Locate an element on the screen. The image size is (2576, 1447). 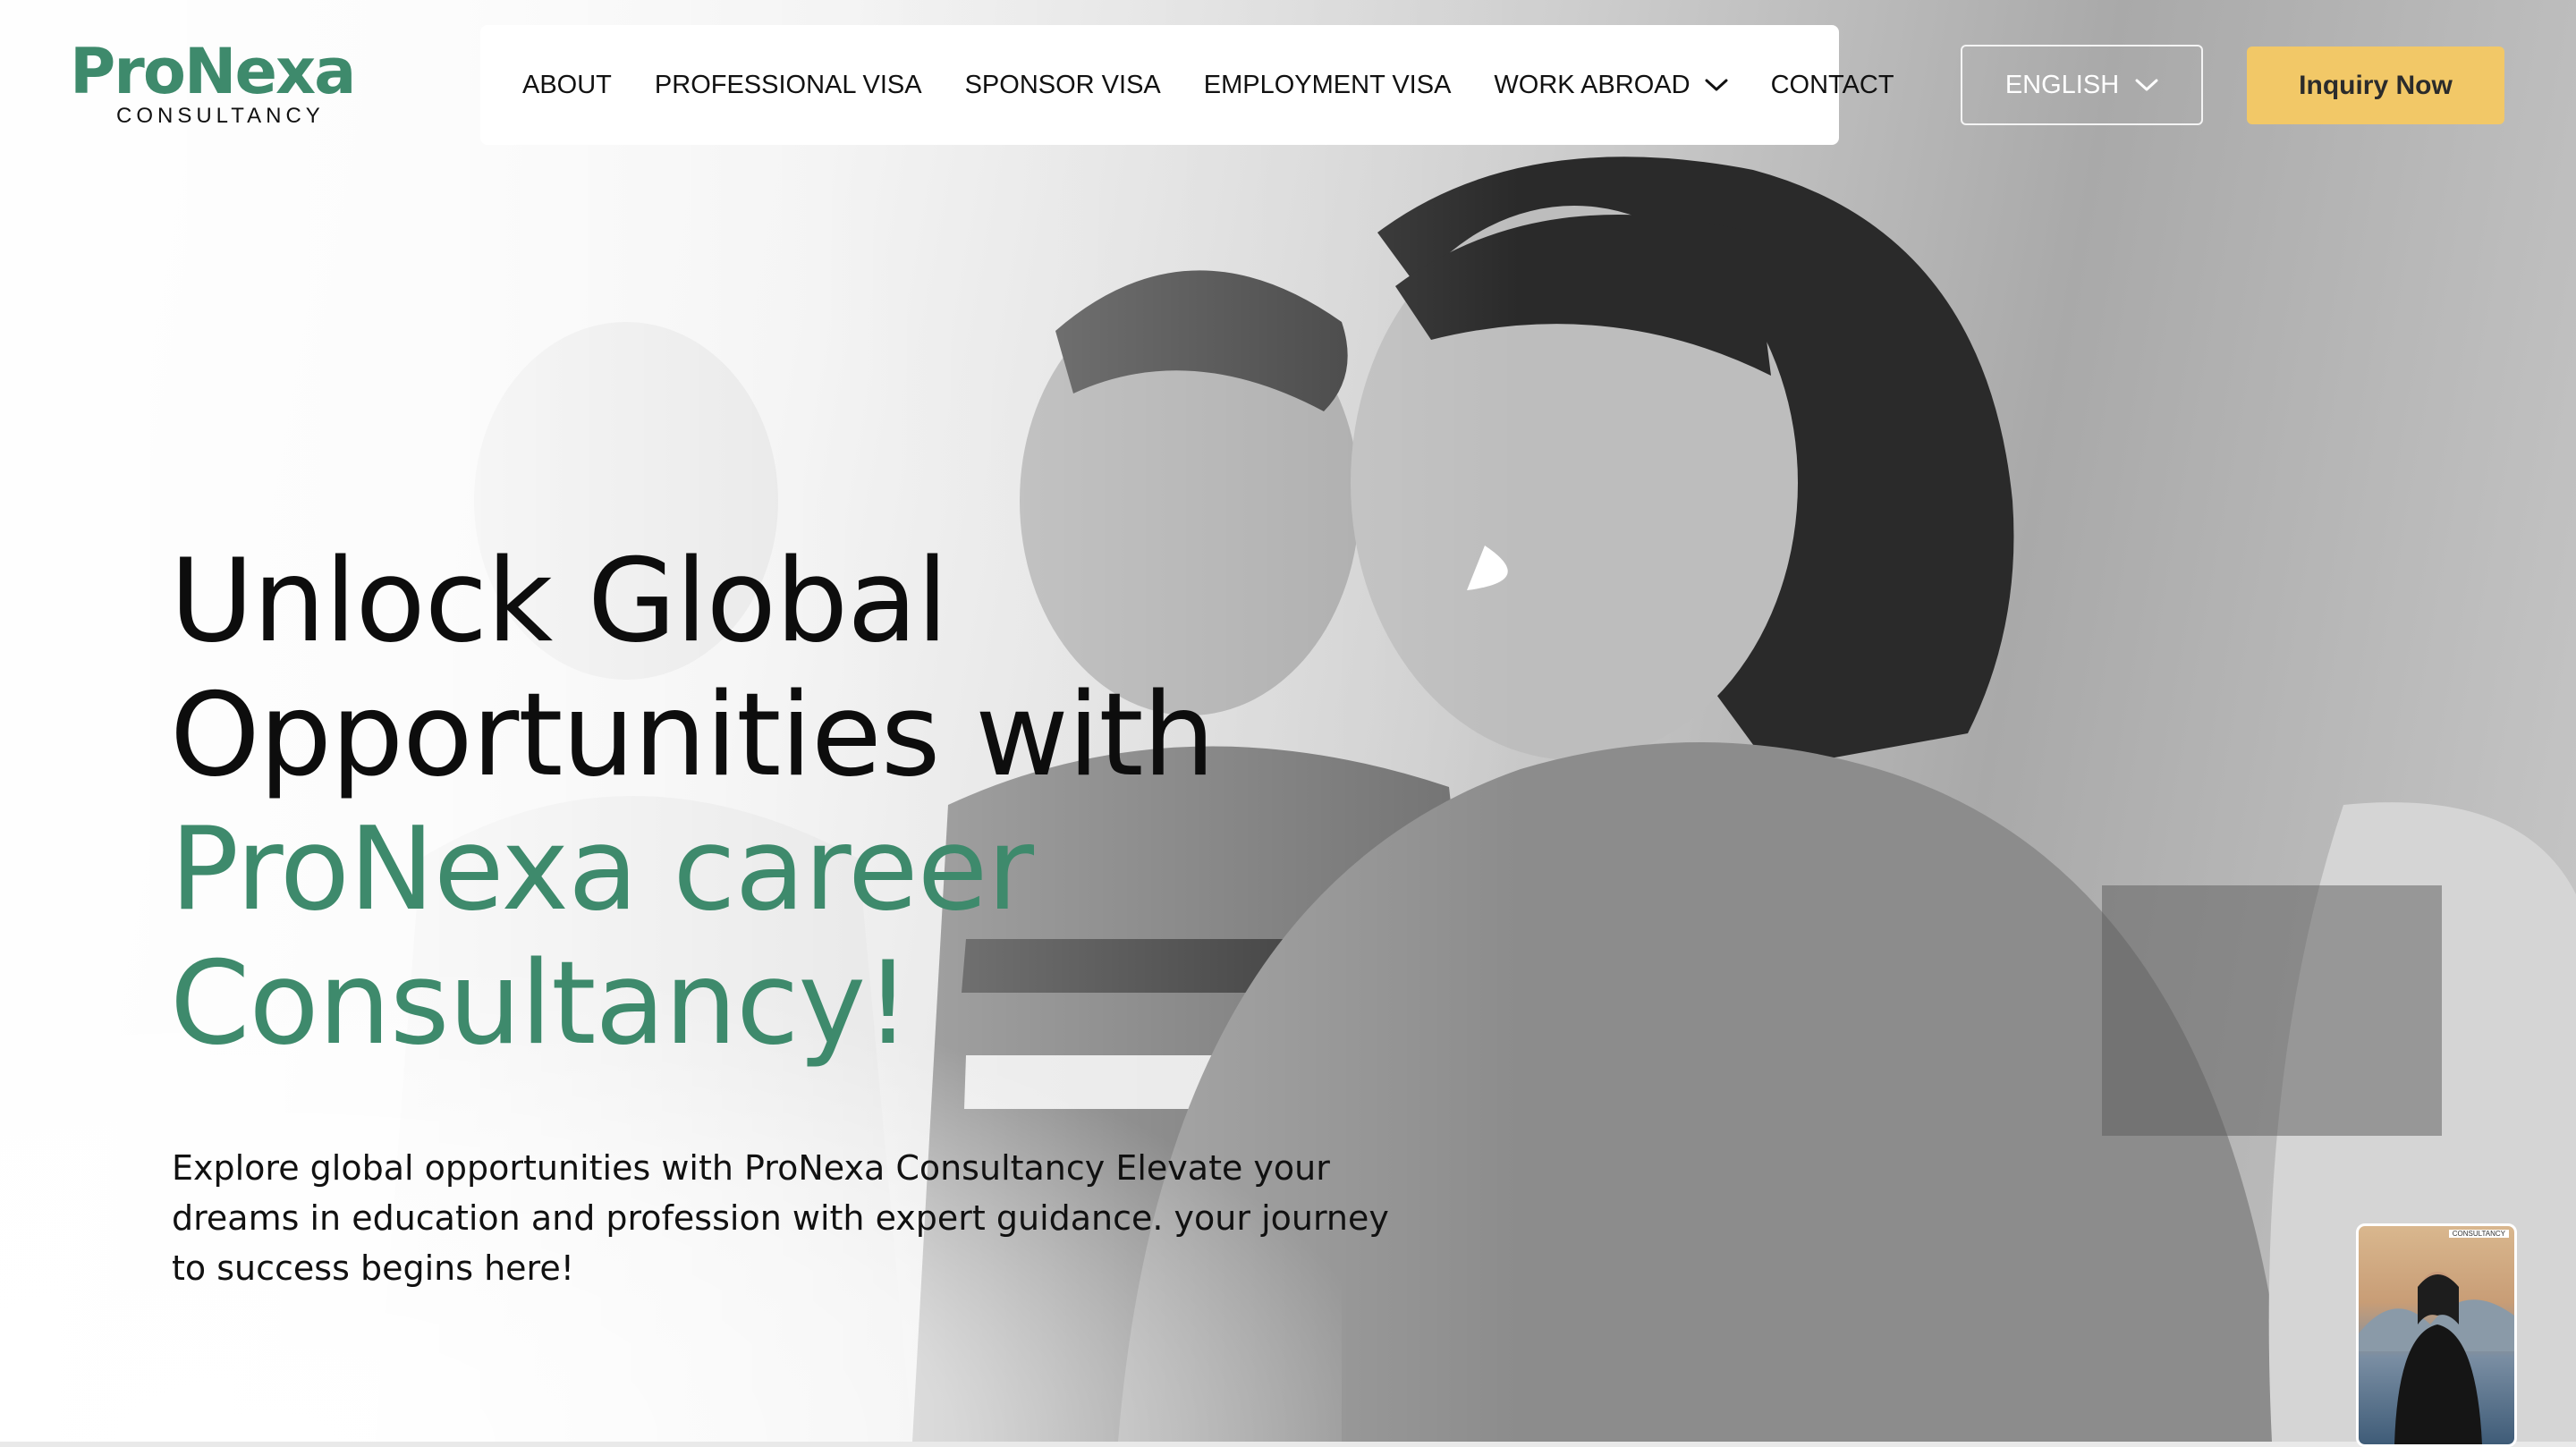
nav-item-label: EMPLOYMENT VISA is located at coordinates (1327, 84).